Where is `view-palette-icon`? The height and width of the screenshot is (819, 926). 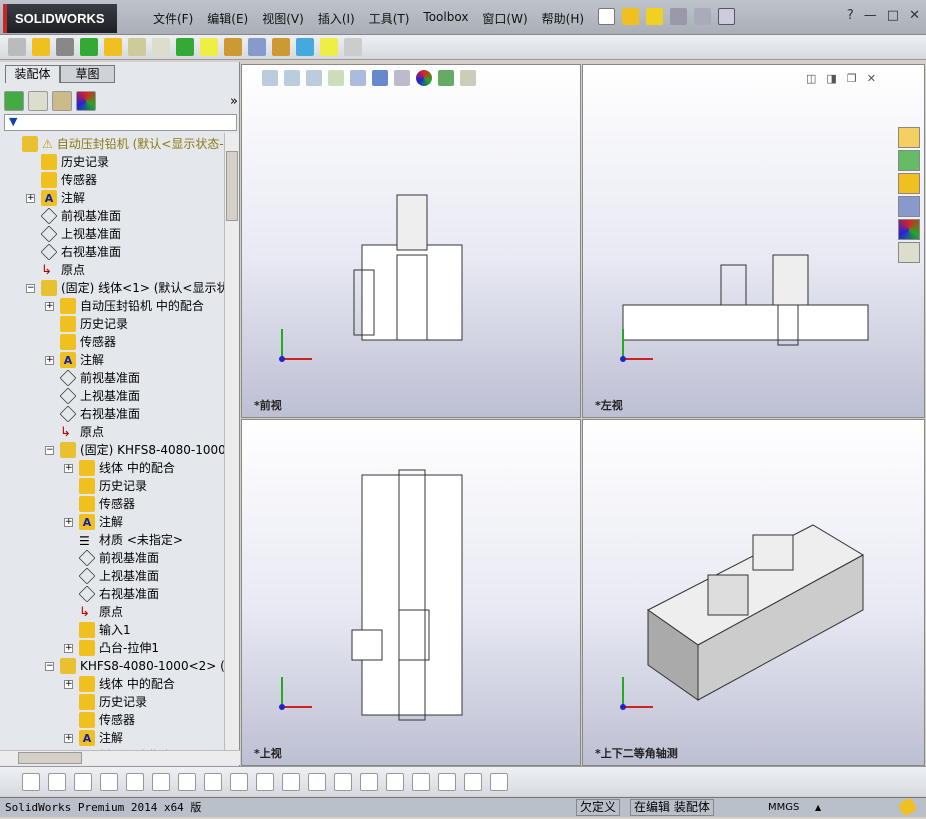
view-palette-icon is located at coordinates (909, 206).